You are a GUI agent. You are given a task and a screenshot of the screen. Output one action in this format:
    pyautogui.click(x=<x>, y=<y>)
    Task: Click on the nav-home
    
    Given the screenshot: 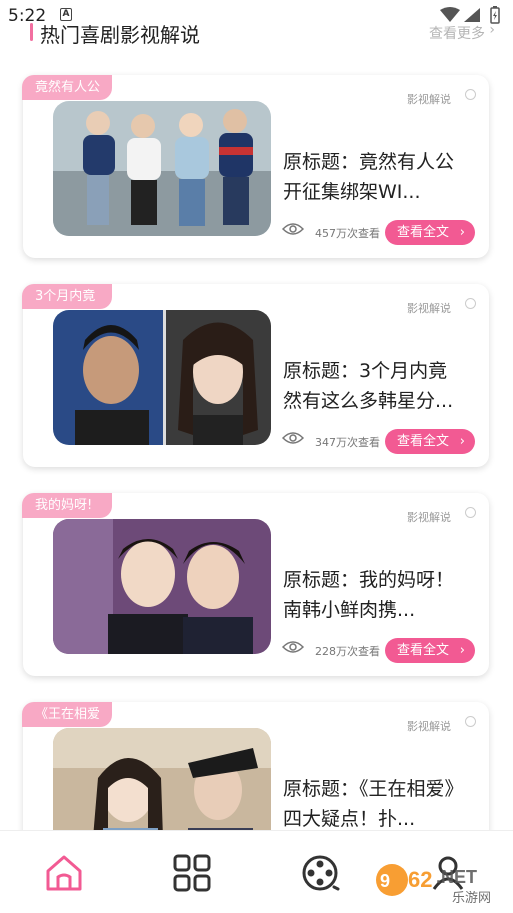 What is the action you would take?
    pyautogui.click(x=64, y=873)
    